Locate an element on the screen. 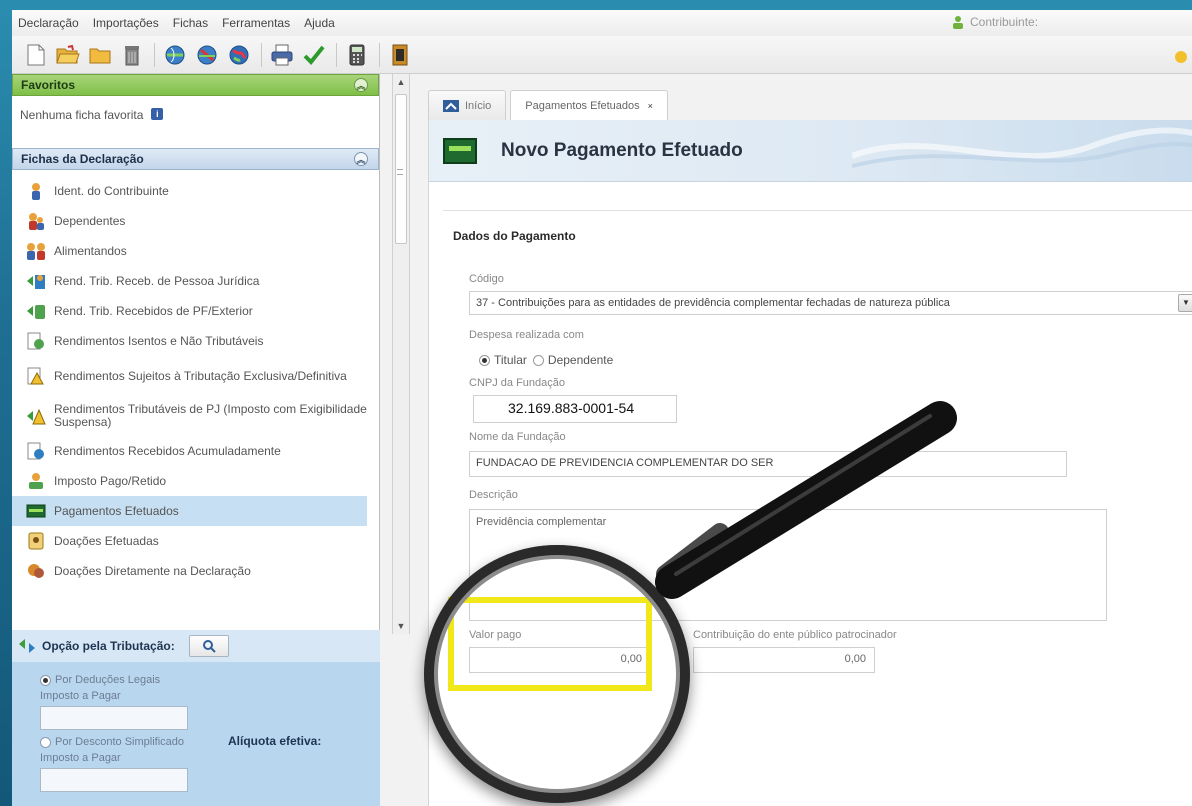 This screenshot has height=806, width=1192. search-icon is located at coordinates (209, 646).